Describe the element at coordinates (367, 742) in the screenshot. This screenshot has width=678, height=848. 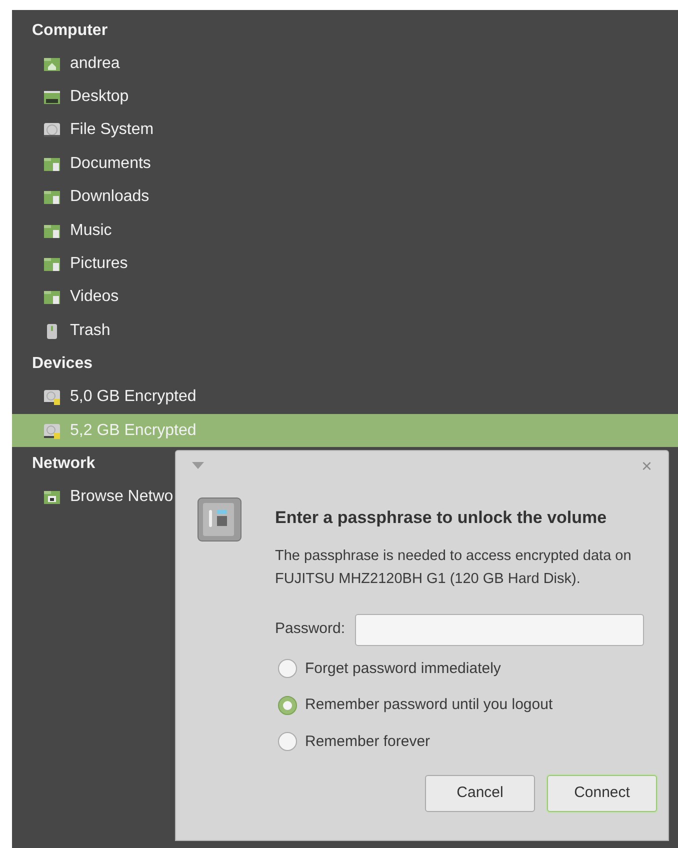
I see `radio-label: Remember forever` at that location.